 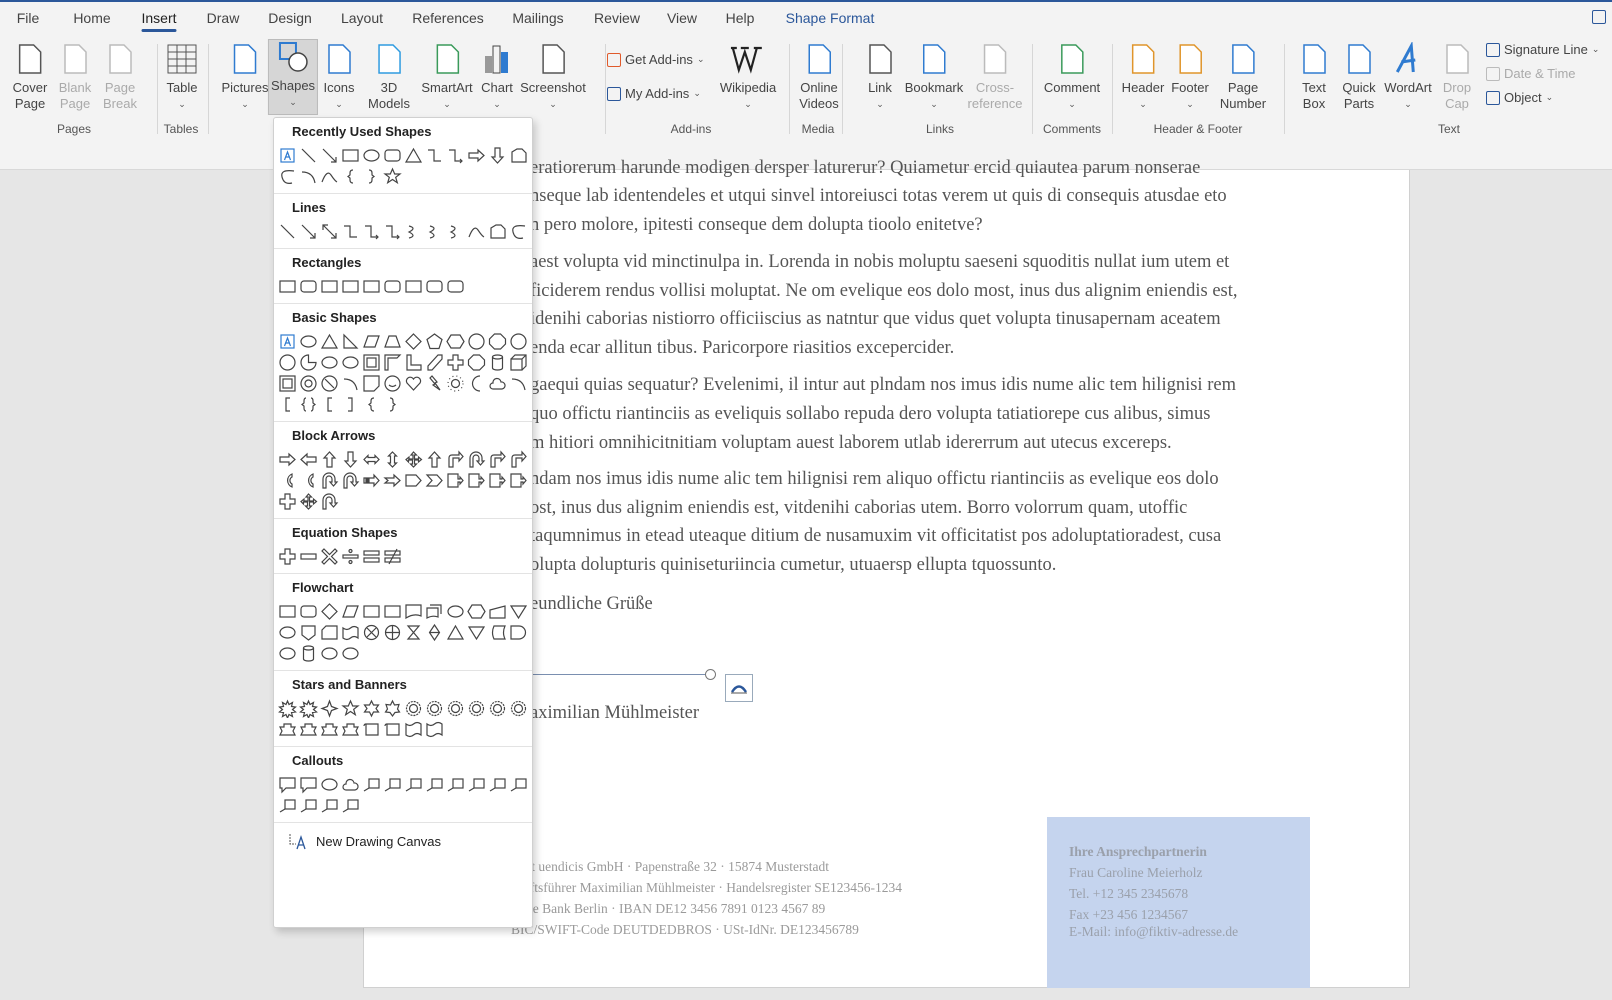 What do you see at coordinates (497, 632) in the screenshot?
I see `shape-stored-button` at bounding box center [497, 632].